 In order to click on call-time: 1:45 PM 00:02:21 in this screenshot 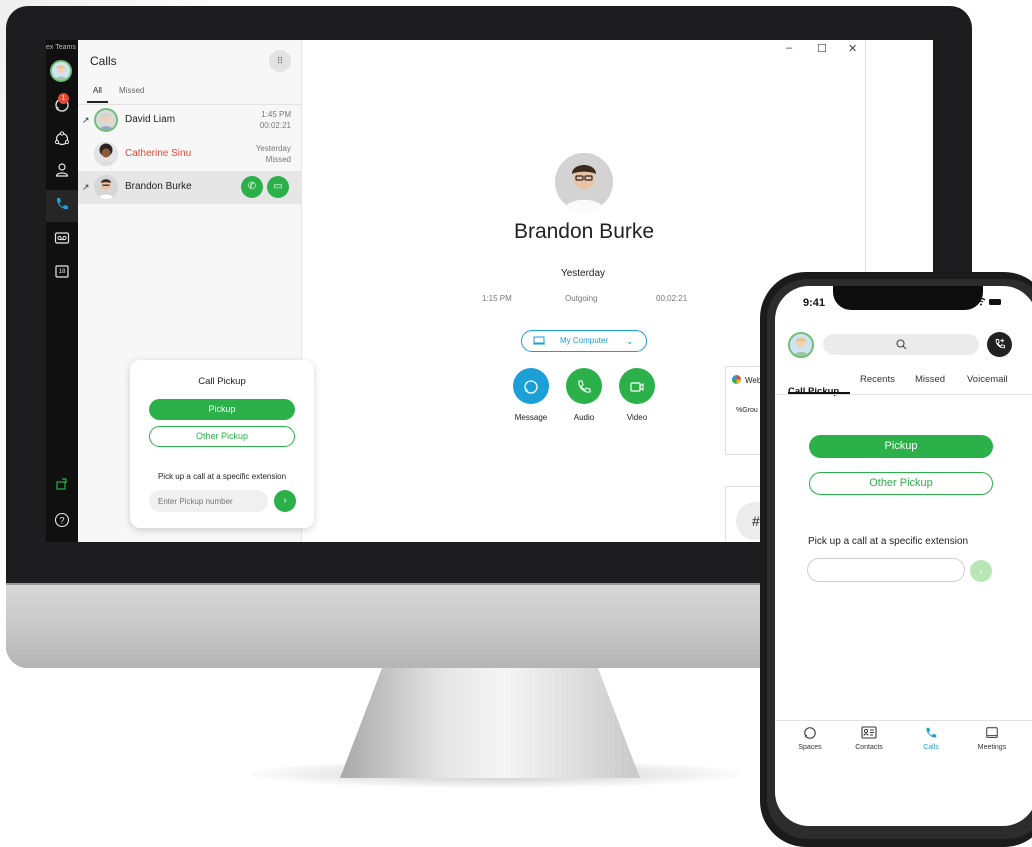, I will do `click(275, 120)`.